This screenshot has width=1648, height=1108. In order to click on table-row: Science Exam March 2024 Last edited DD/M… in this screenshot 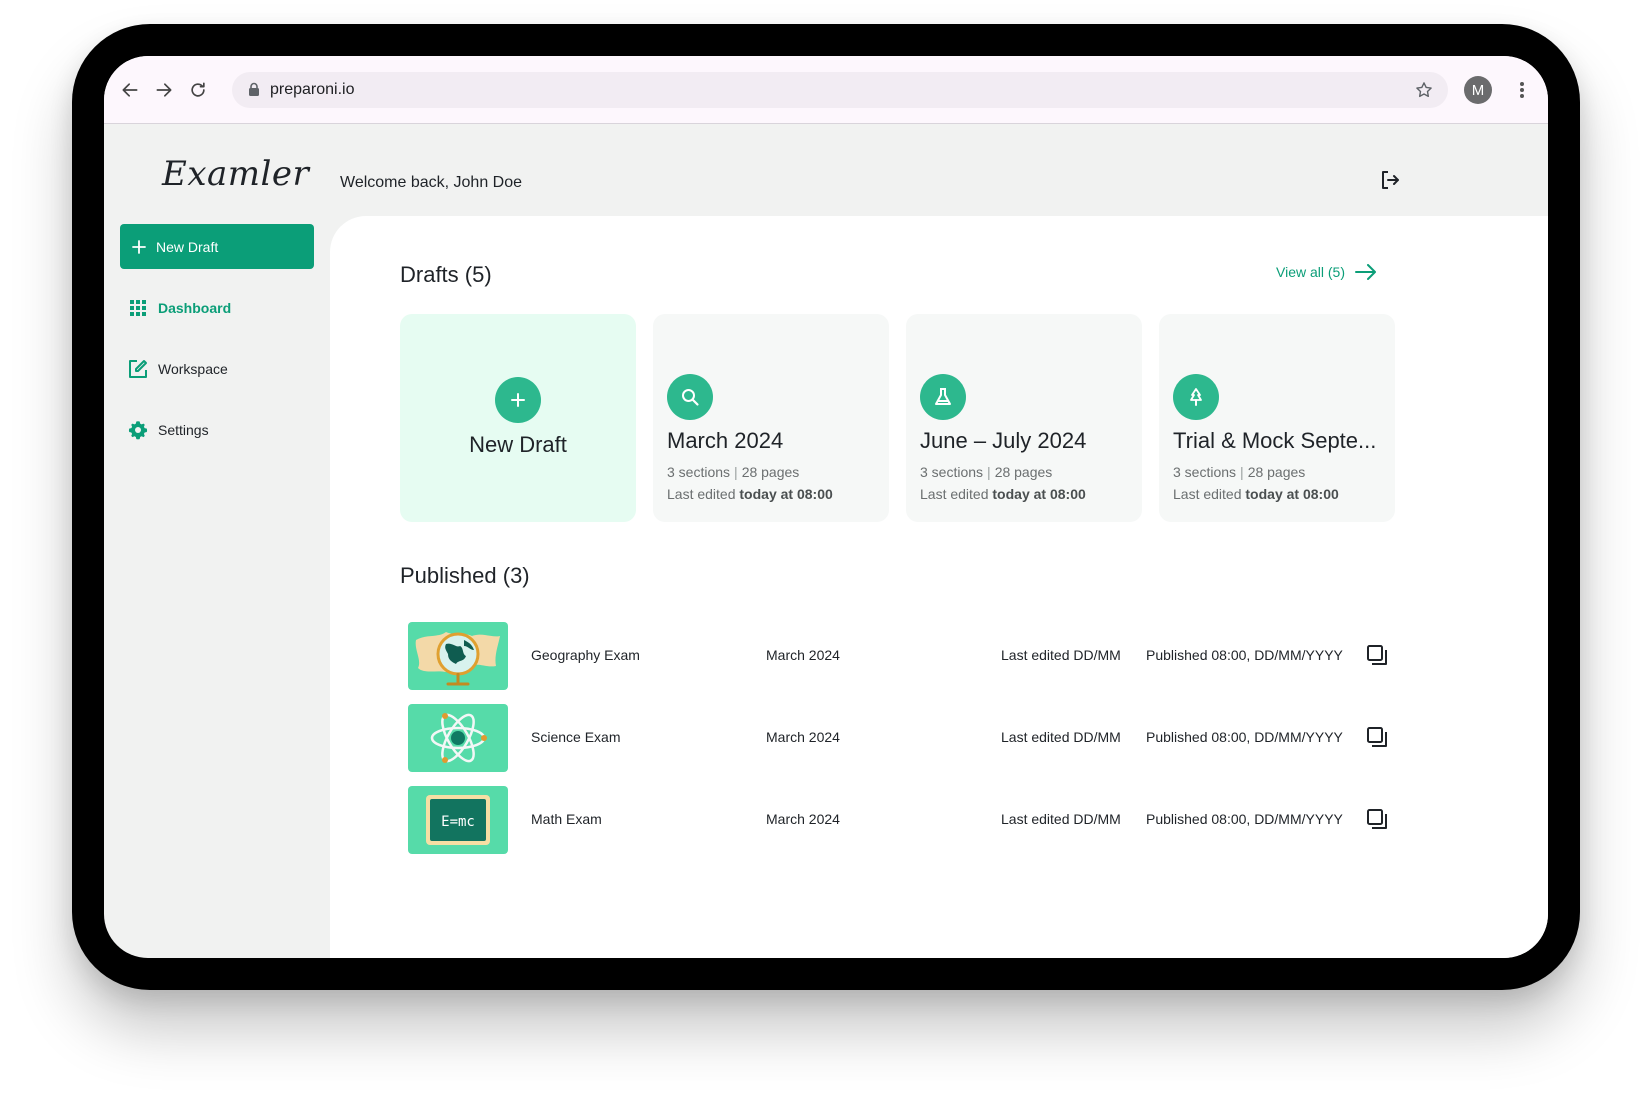, I will do `click(953, 738)`.